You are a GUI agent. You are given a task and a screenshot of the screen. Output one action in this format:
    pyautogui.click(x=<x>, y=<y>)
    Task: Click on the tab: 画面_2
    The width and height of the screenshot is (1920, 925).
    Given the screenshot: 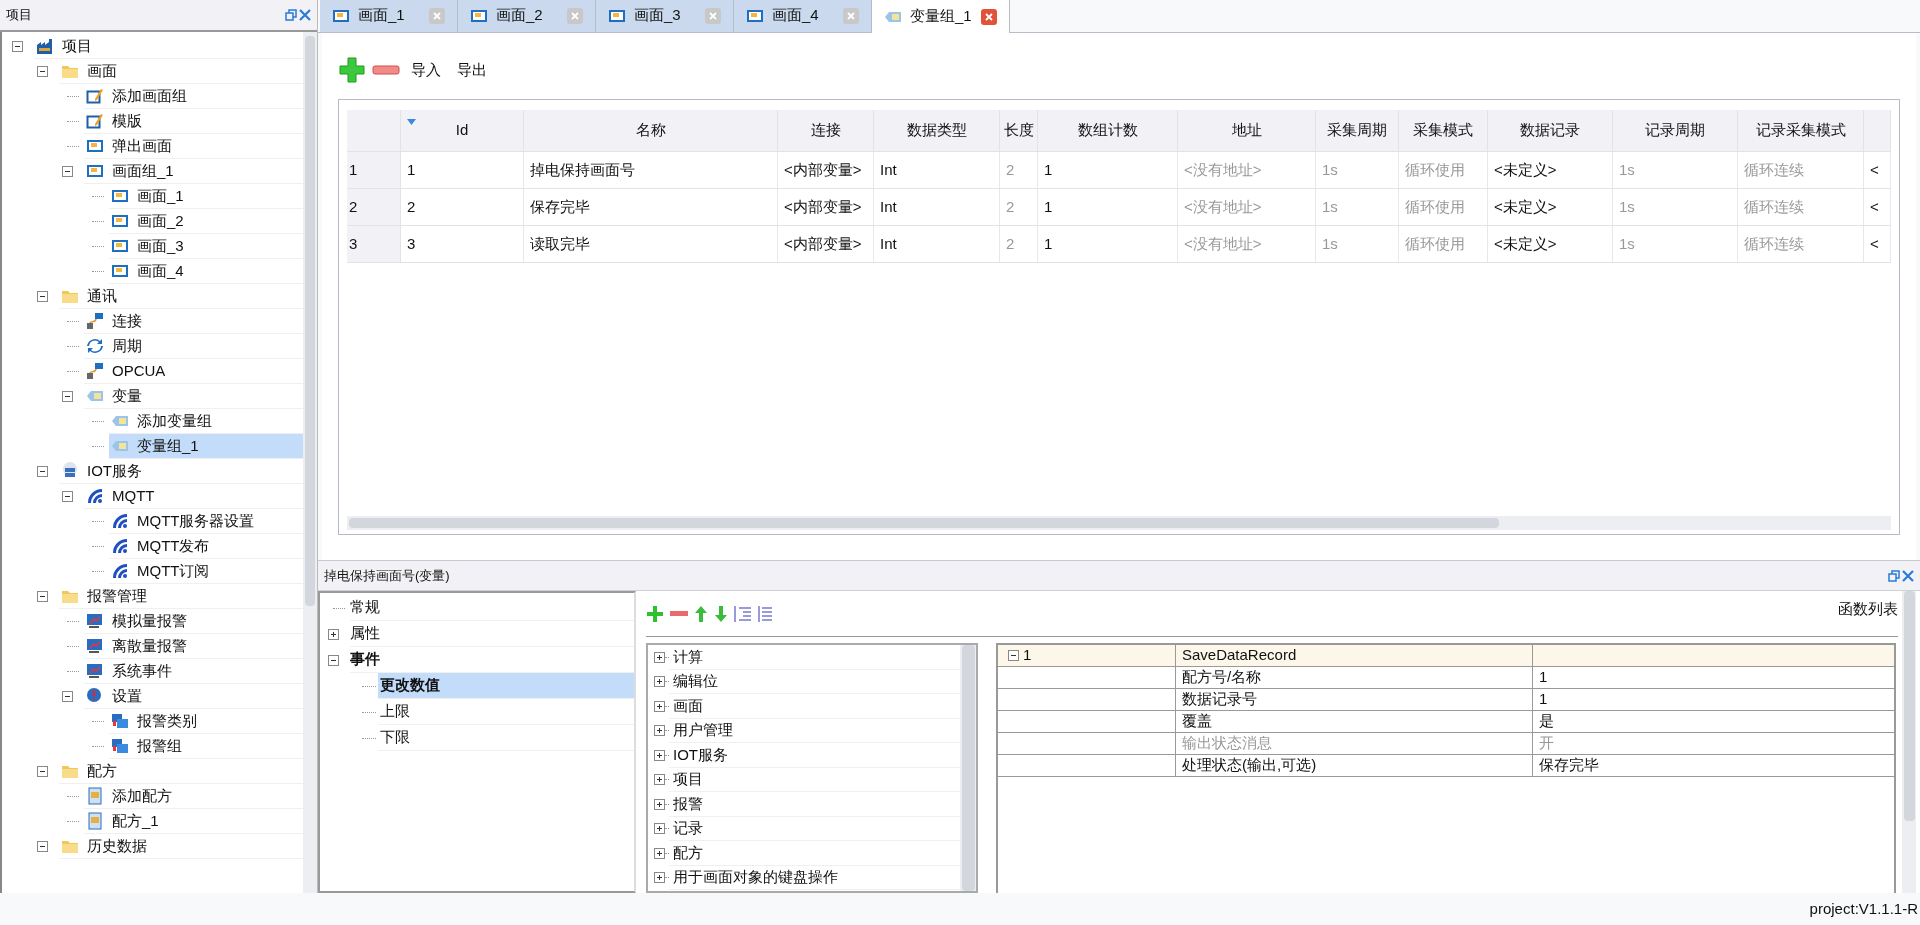 What is the action you would take?
    pyautogui.click(x=527, y=16)
    